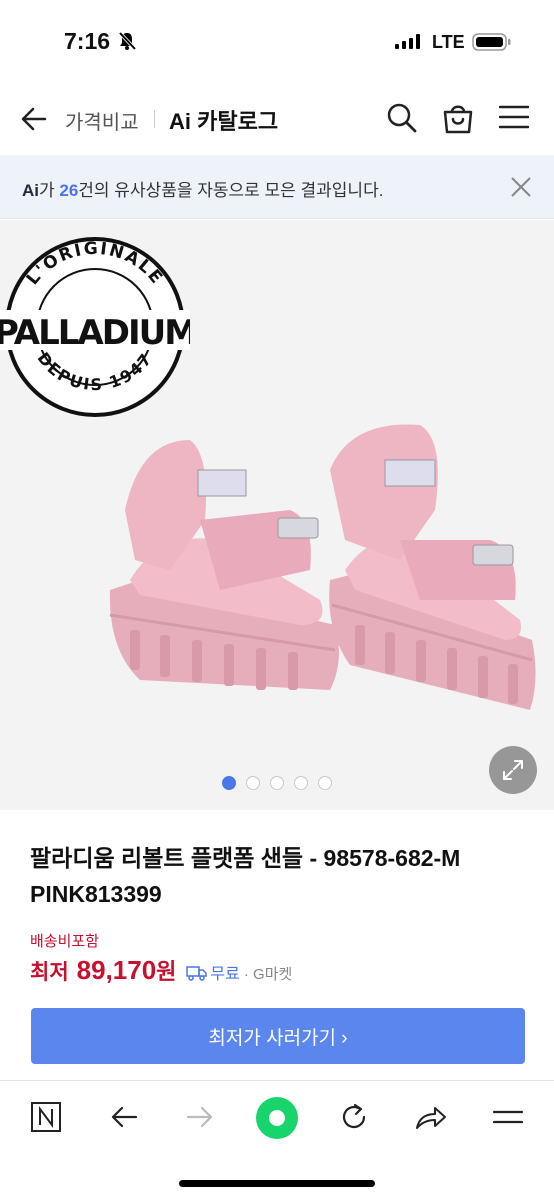 Image resolution: width=554 pixels, height=1200 pixels. What do you see at coordinates (95, 333) in the screenshot?
I see `svg-text: PALLADIUM` at bounding box center [95, 333].